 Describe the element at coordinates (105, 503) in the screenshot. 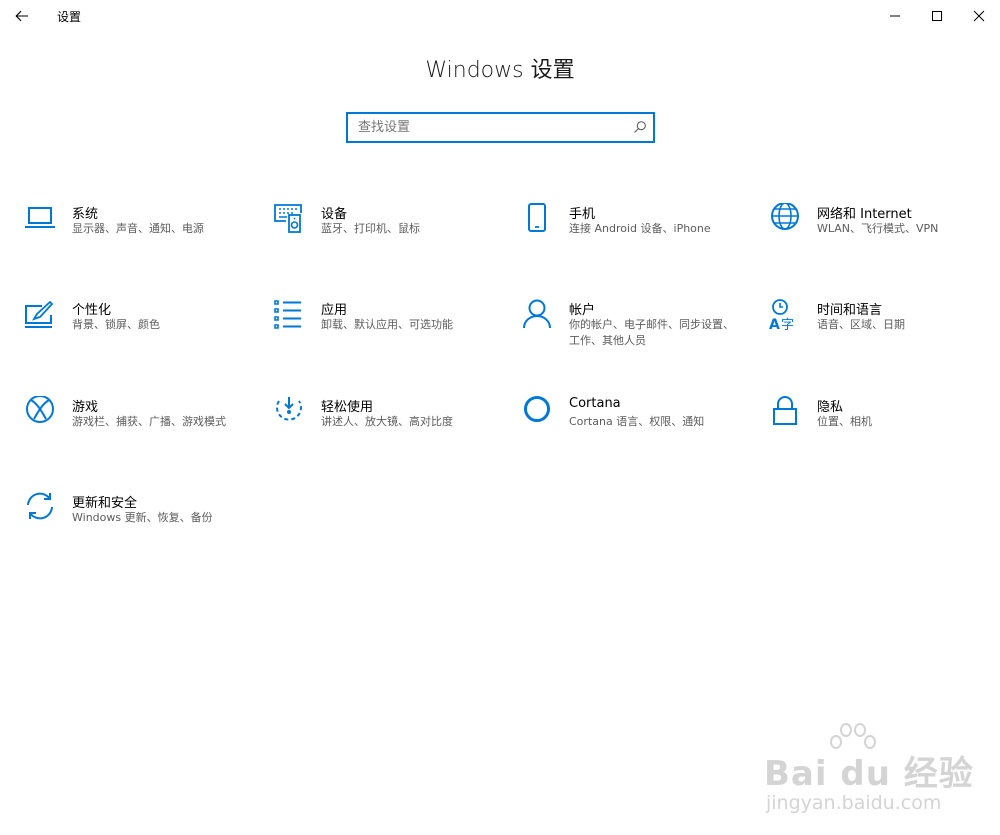

I see `tile-title: 更新和安全` at that location.